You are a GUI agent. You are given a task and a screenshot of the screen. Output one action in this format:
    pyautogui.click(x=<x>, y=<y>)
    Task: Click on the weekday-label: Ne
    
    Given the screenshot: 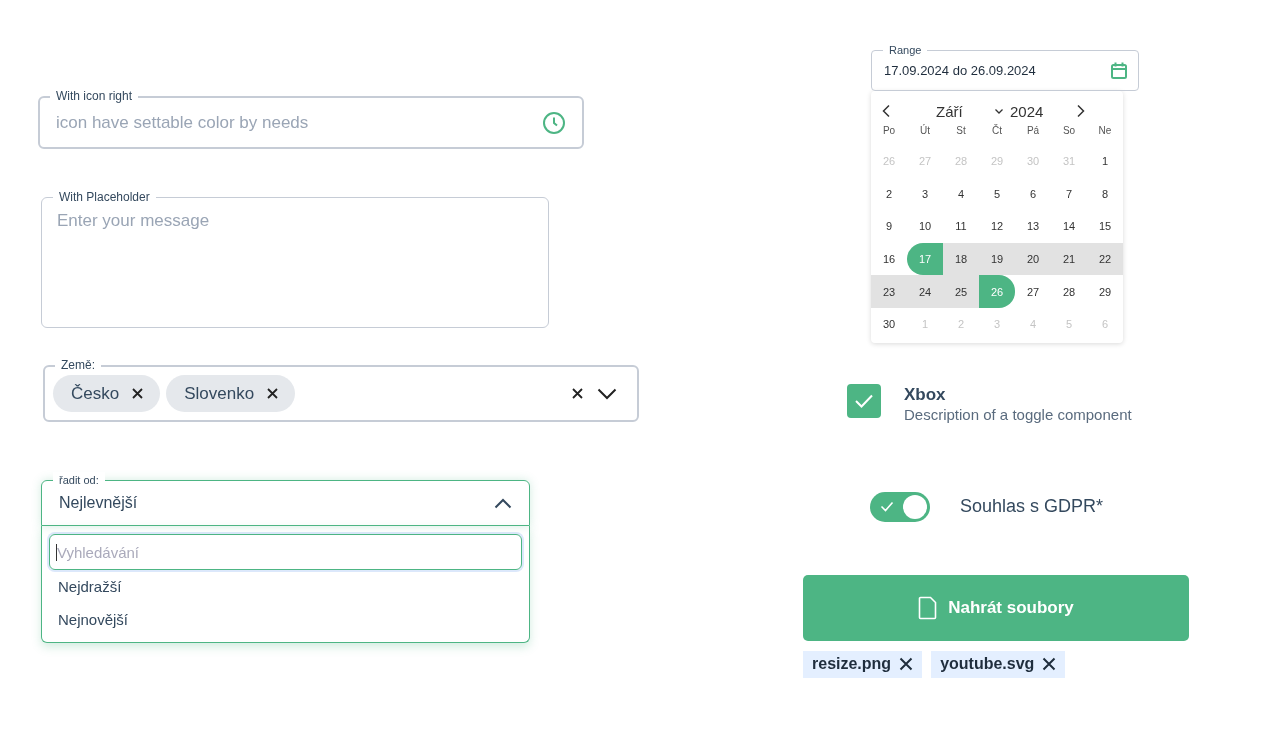 What is the action you would take?
    pyautogui.click(x=1105, y=131)
    